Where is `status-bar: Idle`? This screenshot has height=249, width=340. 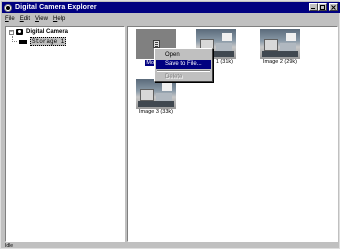 status-bar: Idle is located at coordinates (171, 246).